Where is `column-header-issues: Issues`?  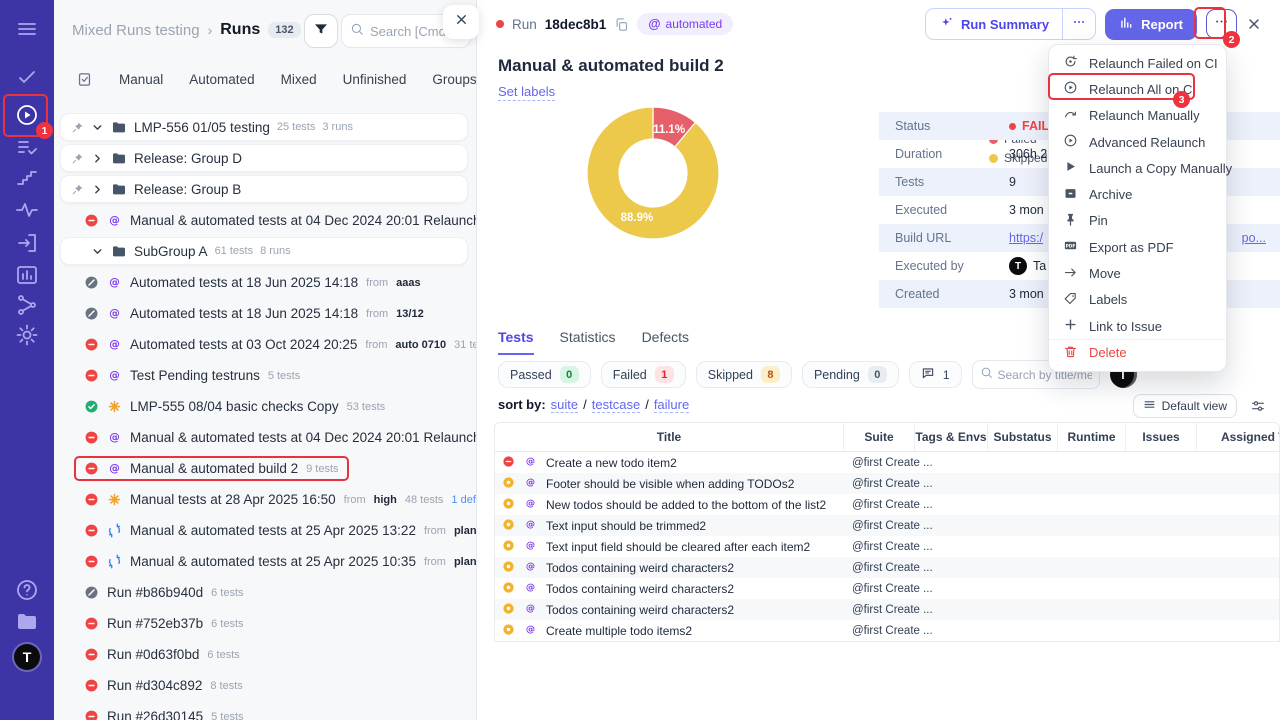
column-header-issues: Issues is located at coordinates (1161, 437).